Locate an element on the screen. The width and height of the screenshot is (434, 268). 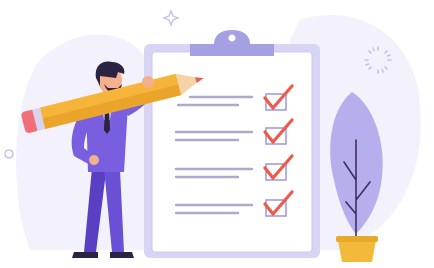
clipboard-clip is located at coordinates (232, 43).